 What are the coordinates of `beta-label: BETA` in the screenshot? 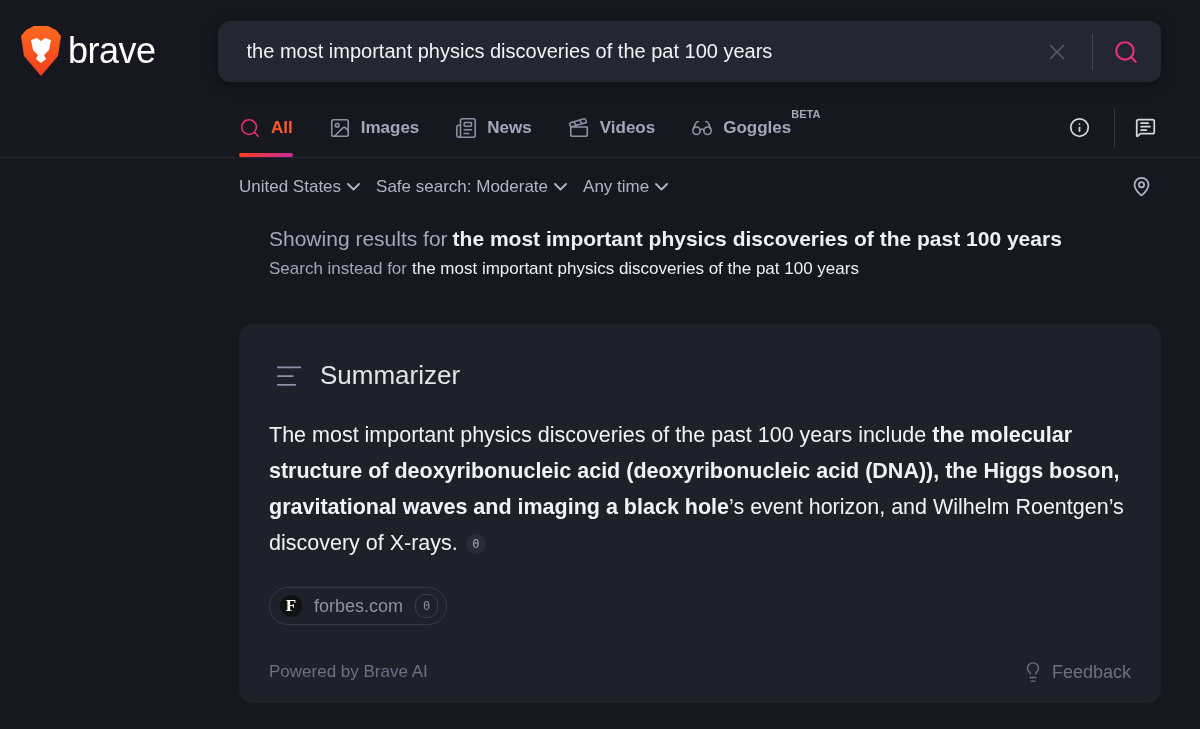 It's located at (806, 114).